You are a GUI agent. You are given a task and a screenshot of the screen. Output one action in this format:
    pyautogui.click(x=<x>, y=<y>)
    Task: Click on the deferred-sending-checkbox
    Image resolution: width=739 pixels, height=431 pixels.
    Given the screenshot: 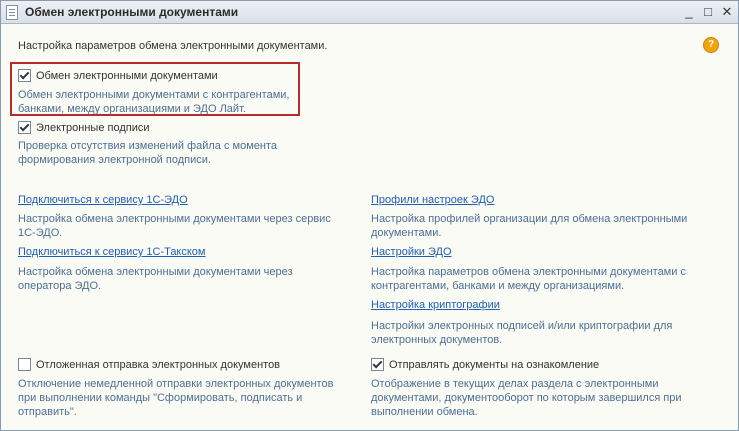 What is the action you would take?
    pyautogui.click(x=24, y=364)
    